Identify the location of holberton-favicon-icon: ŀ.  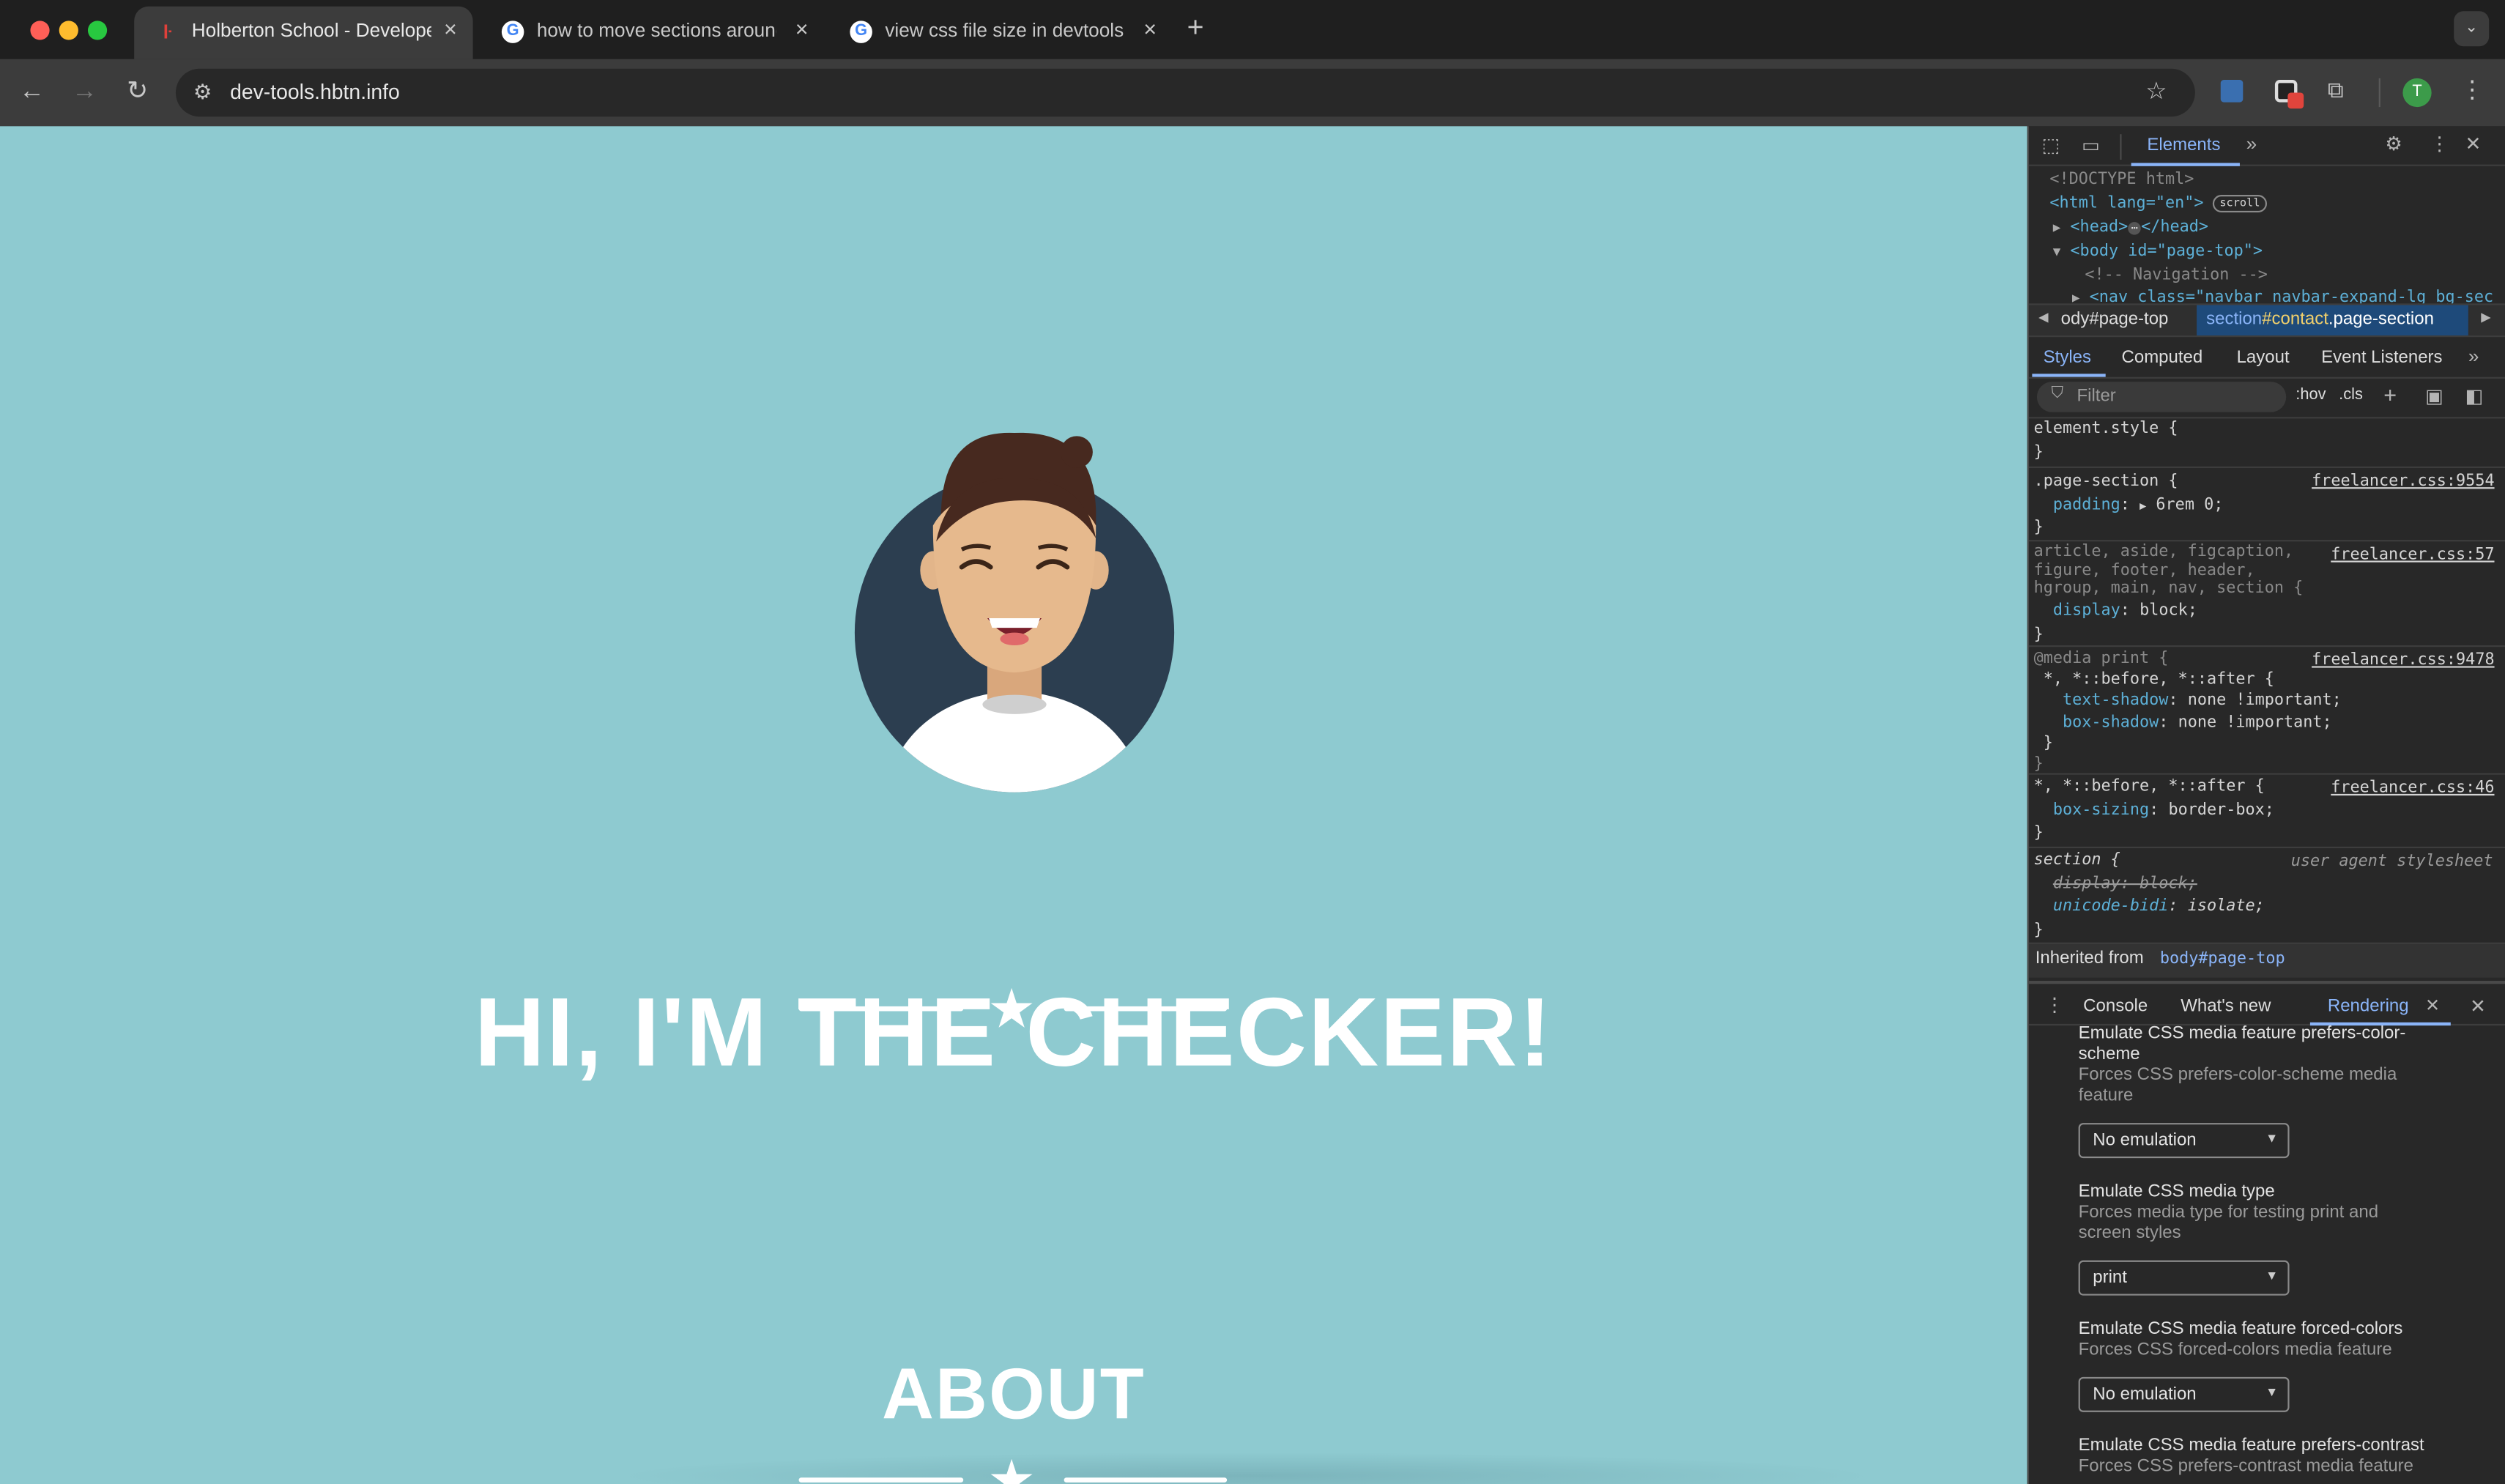
(168, 32).